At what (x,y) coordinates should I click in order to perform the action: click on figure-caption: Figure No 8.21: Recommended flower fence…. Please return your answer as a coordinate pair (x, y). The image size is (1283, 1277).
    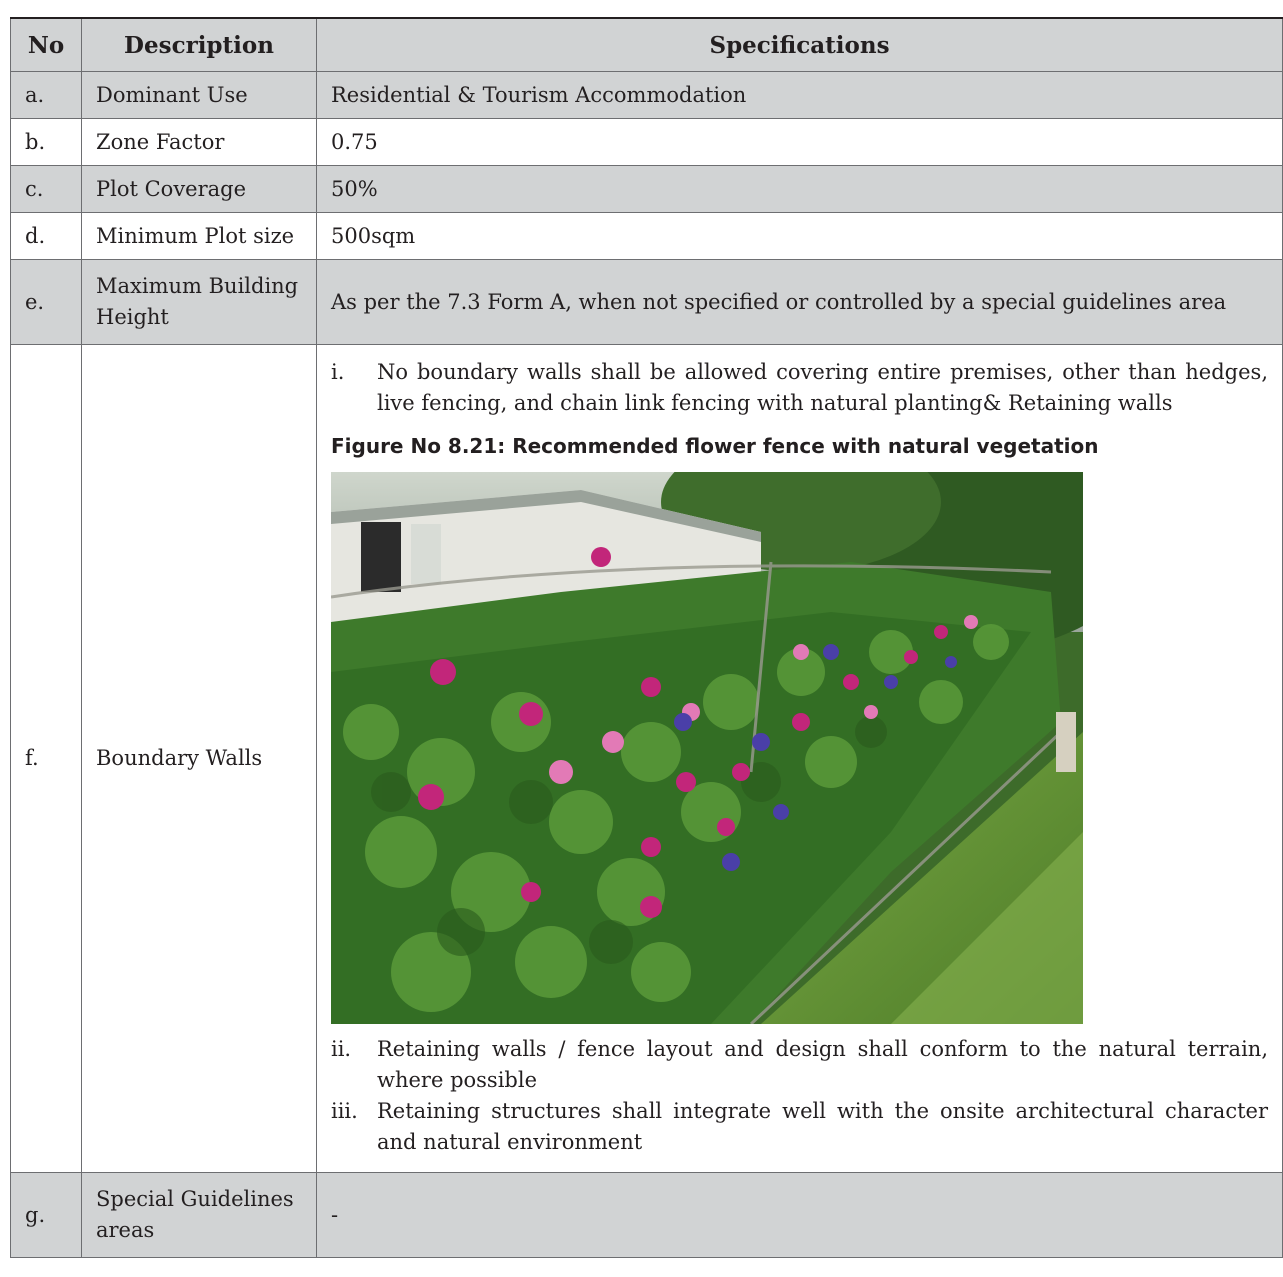
    Looking at the image, I should click on (715, 446).